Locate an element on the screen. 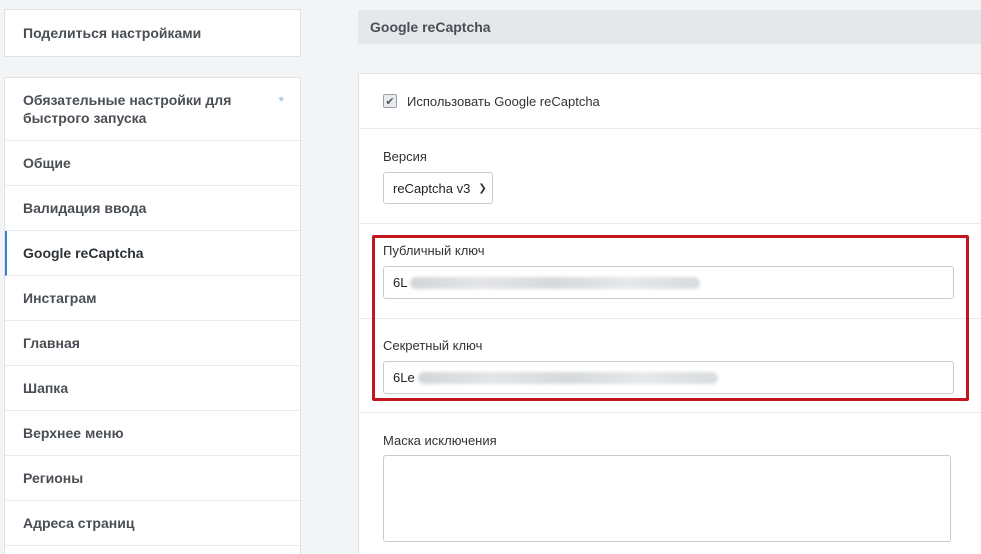  secret-key-value: 6Le is located at coordinates (404, 377).